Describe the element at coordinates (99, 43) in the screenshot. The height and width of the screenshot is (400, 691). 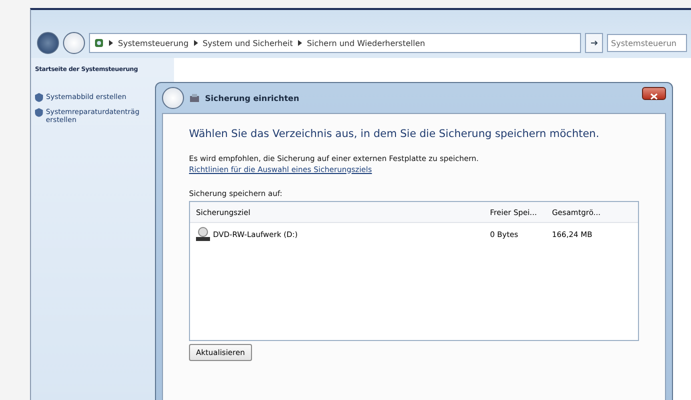
I see `control-panel-icon` at that location.